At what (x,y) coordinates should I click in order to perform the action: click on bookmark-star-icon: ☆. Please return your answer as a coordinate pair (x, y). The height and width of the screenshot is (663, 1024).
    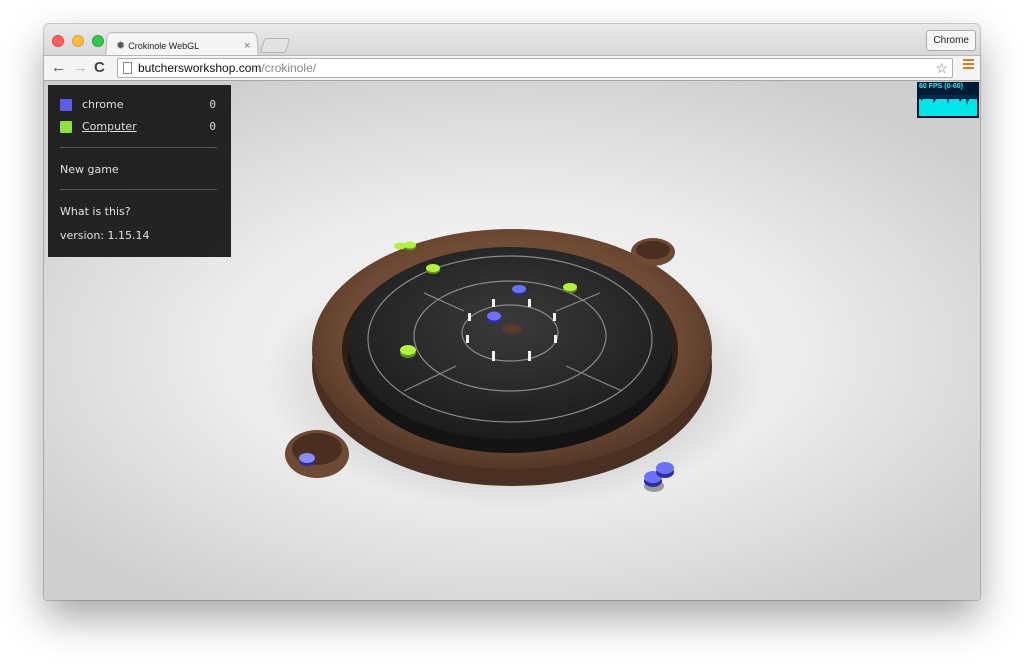
    Looking at the image, I should click on (941, 68).